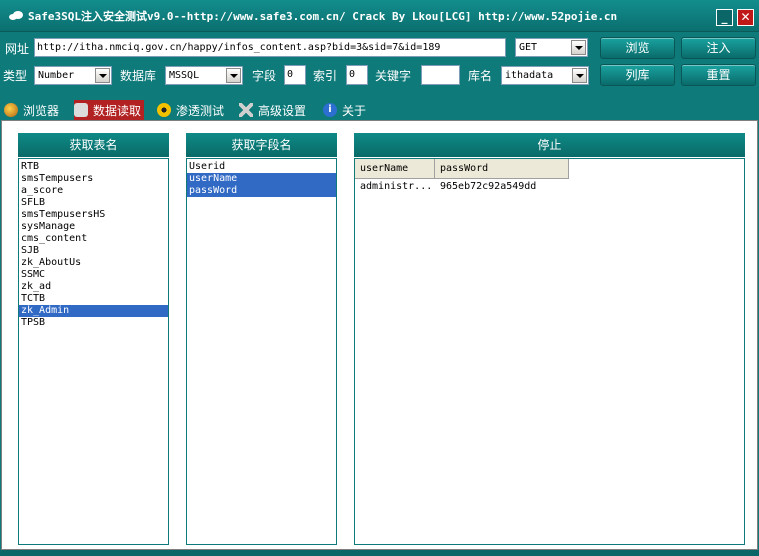 The width and height of the screenshot is (759, 556). What do you see at coordinates (330, 110) in the screenshot?
I see `info-icon: i` at bounding box center [330, 110].